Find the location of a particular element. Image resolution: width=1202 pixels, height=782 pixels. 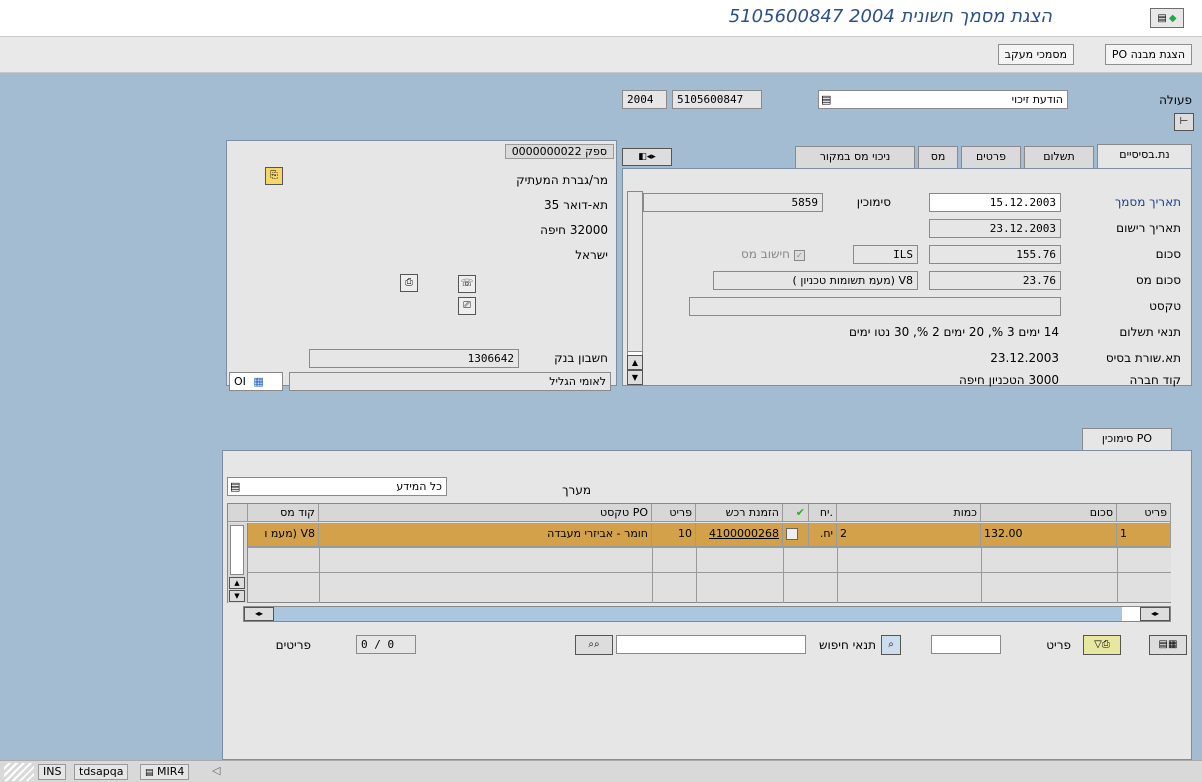

status-bar: INS tdsapqa ▤ MIR4 ◁ is located at coordinates (601, 771).